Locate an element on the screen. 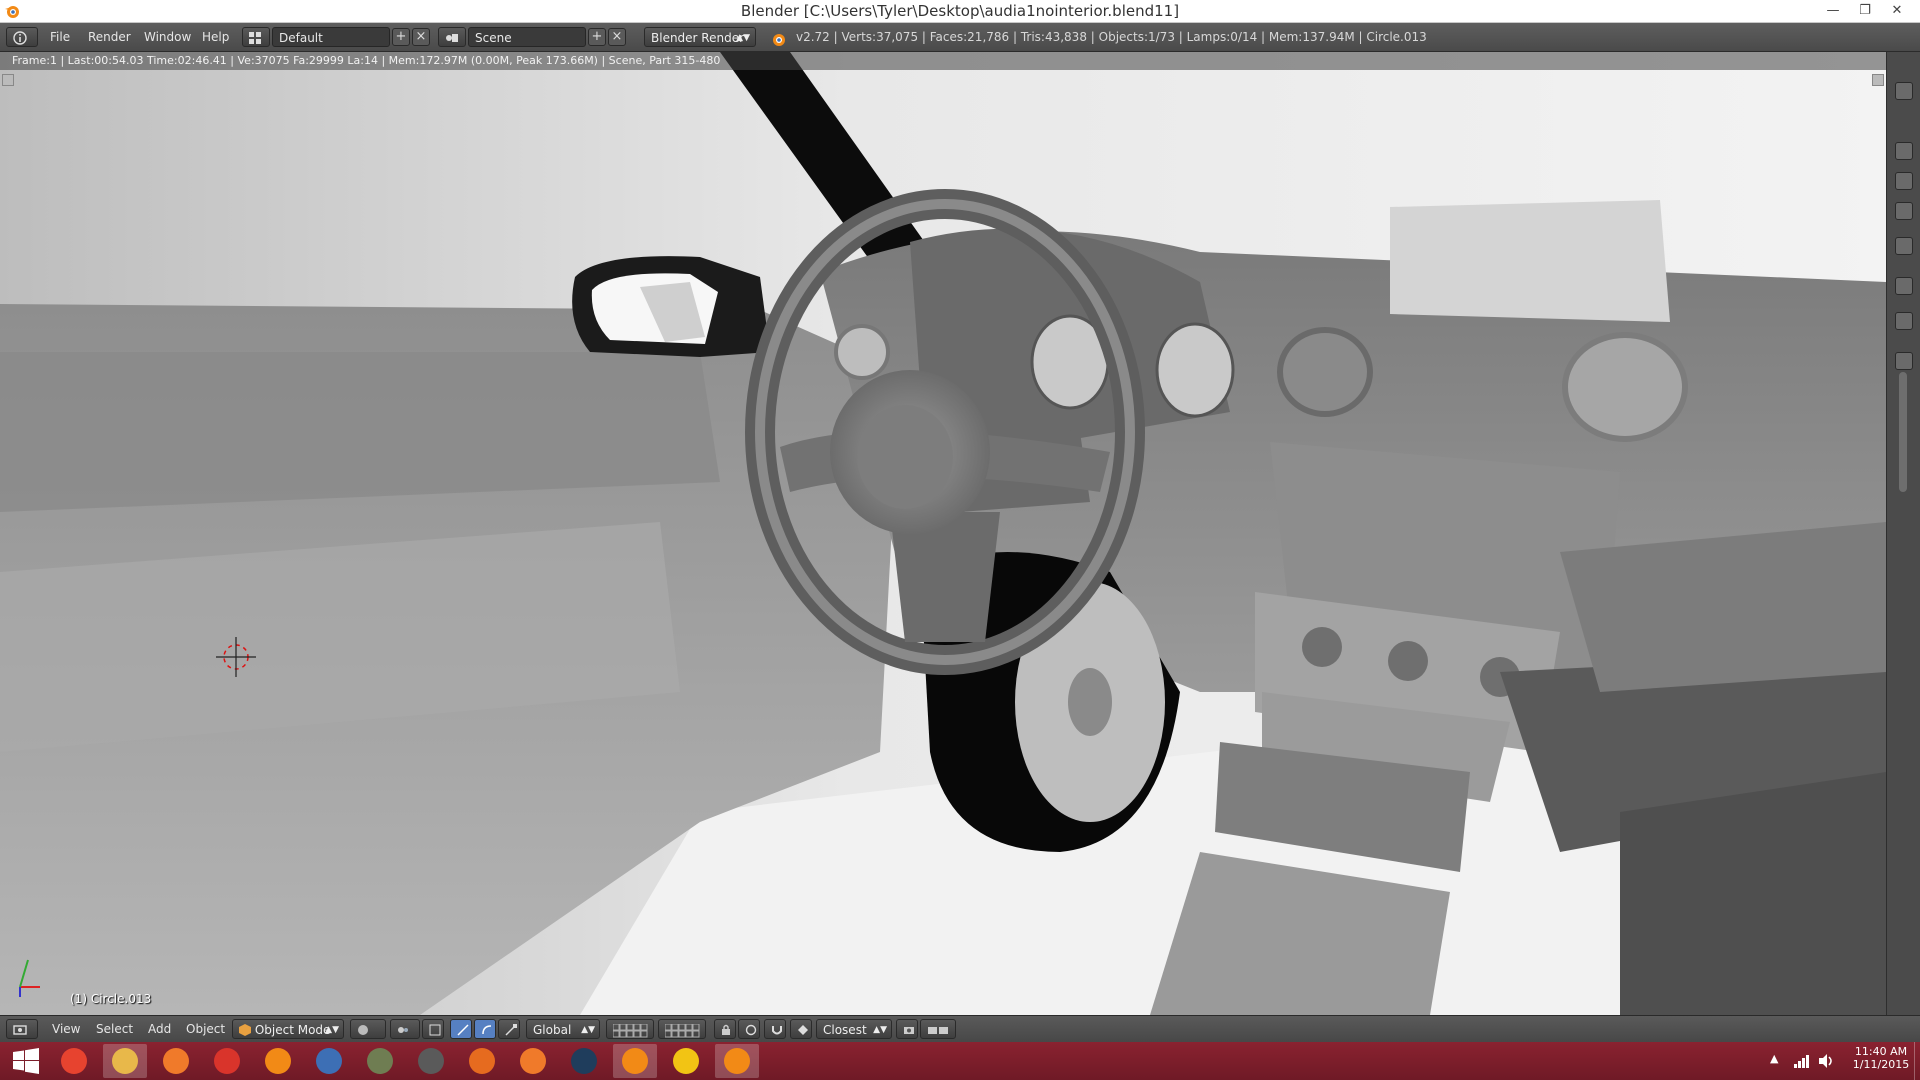 The width and height of the screenshot is (1920, 1080). lock-layers-button is located at coordinates (725, 1029).